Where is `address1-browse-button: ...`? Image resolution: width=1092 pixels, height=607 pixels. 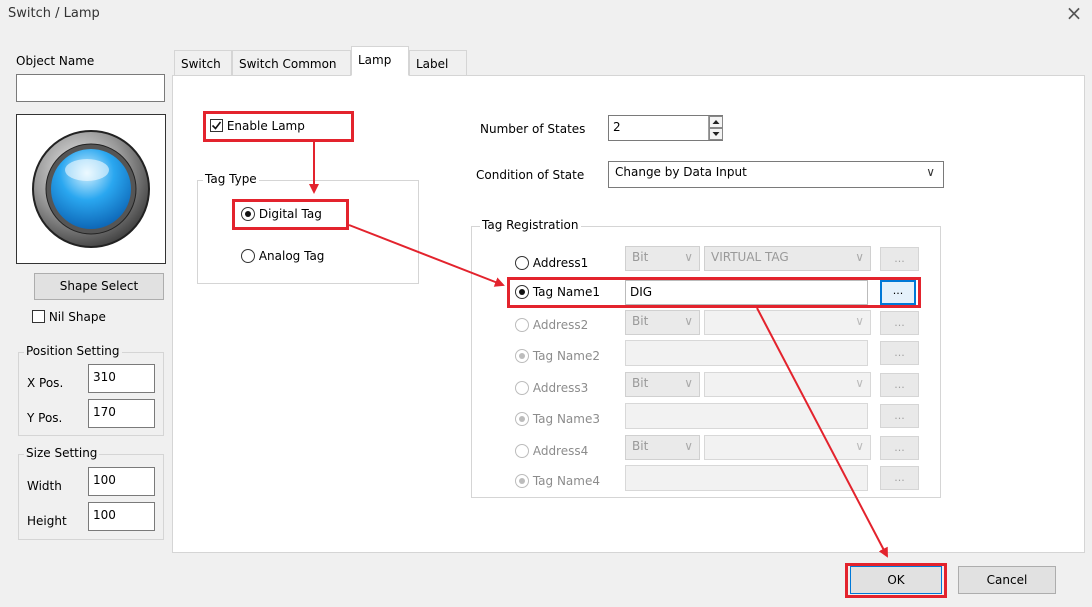 address1-browse-button: ... is located at coordinates (899, 259).